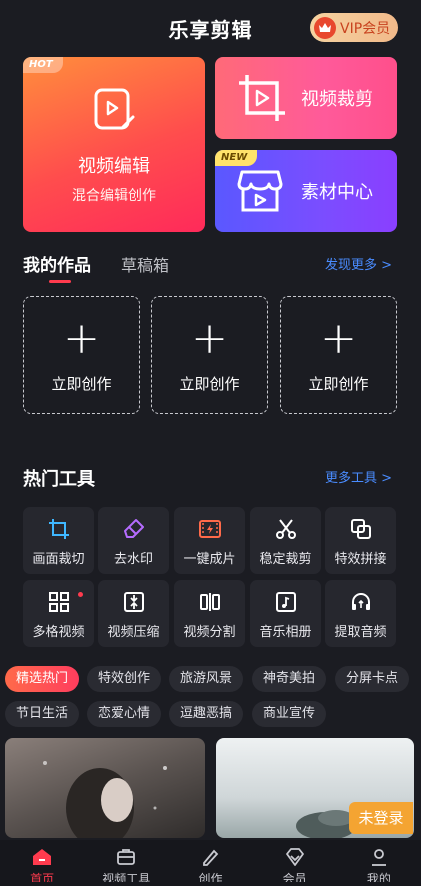 This screenshot has width=421, height=886. I want to click on tool-multi-grid: 多格视频, so click(58, 613).